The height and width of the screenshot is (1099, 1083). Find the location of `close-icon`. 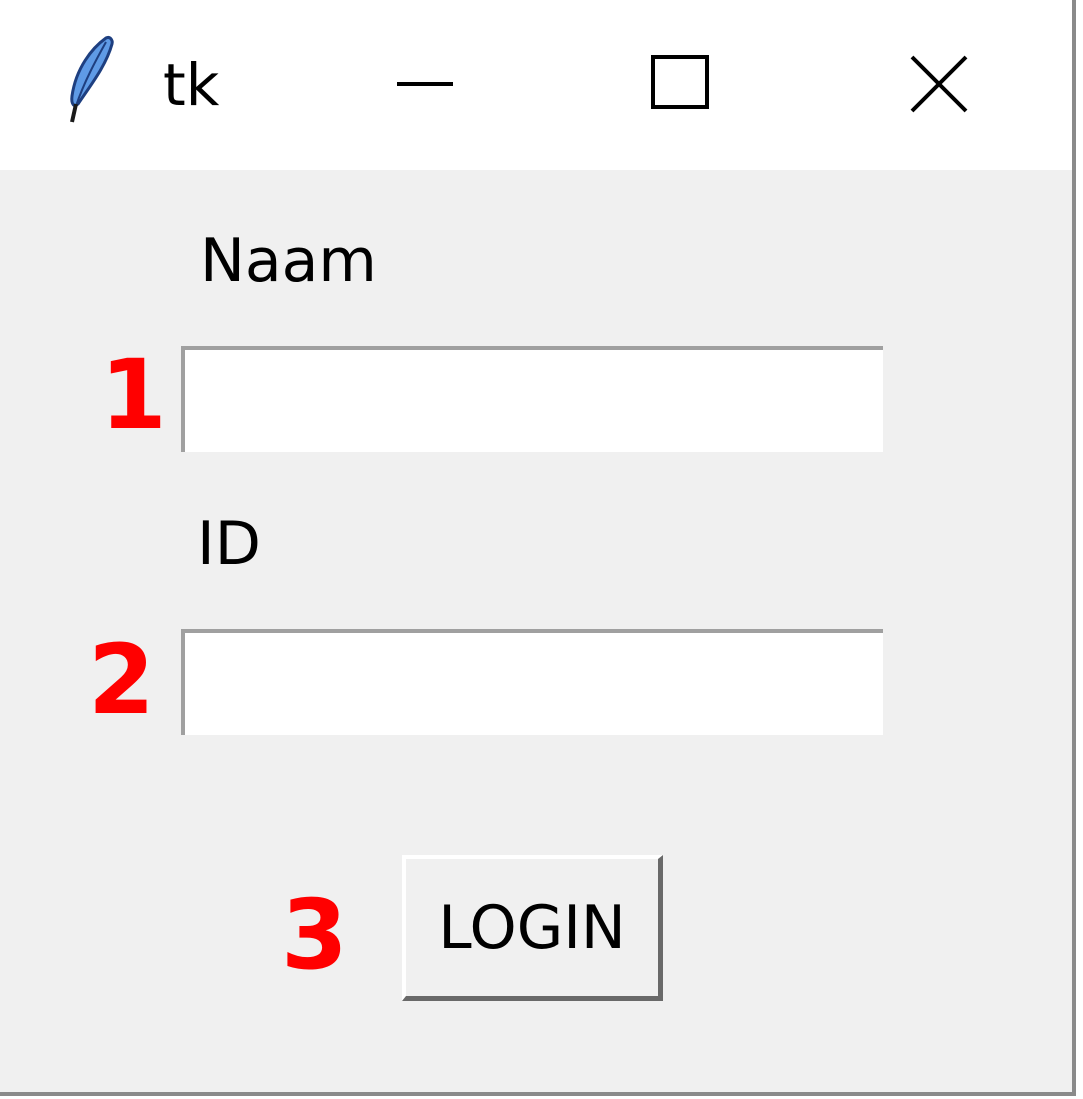

close-icon is located at coordinates (939, 84).